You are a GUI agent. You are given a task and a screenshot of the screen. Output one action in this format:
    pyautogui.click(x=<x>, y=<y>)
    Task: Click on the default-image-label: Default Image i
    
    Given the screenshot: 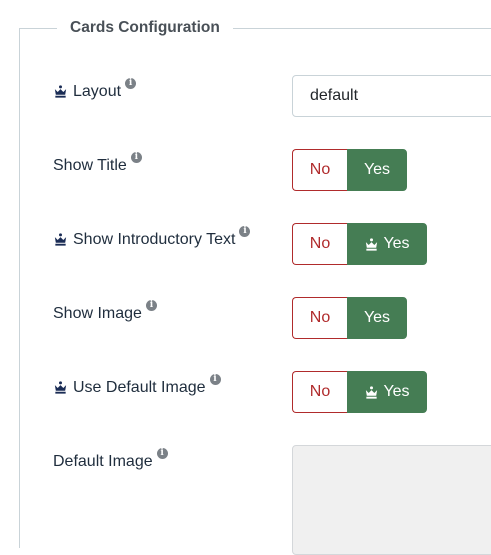 What is the action you would take?
    pyautogui.click(x=110, y=460)
    